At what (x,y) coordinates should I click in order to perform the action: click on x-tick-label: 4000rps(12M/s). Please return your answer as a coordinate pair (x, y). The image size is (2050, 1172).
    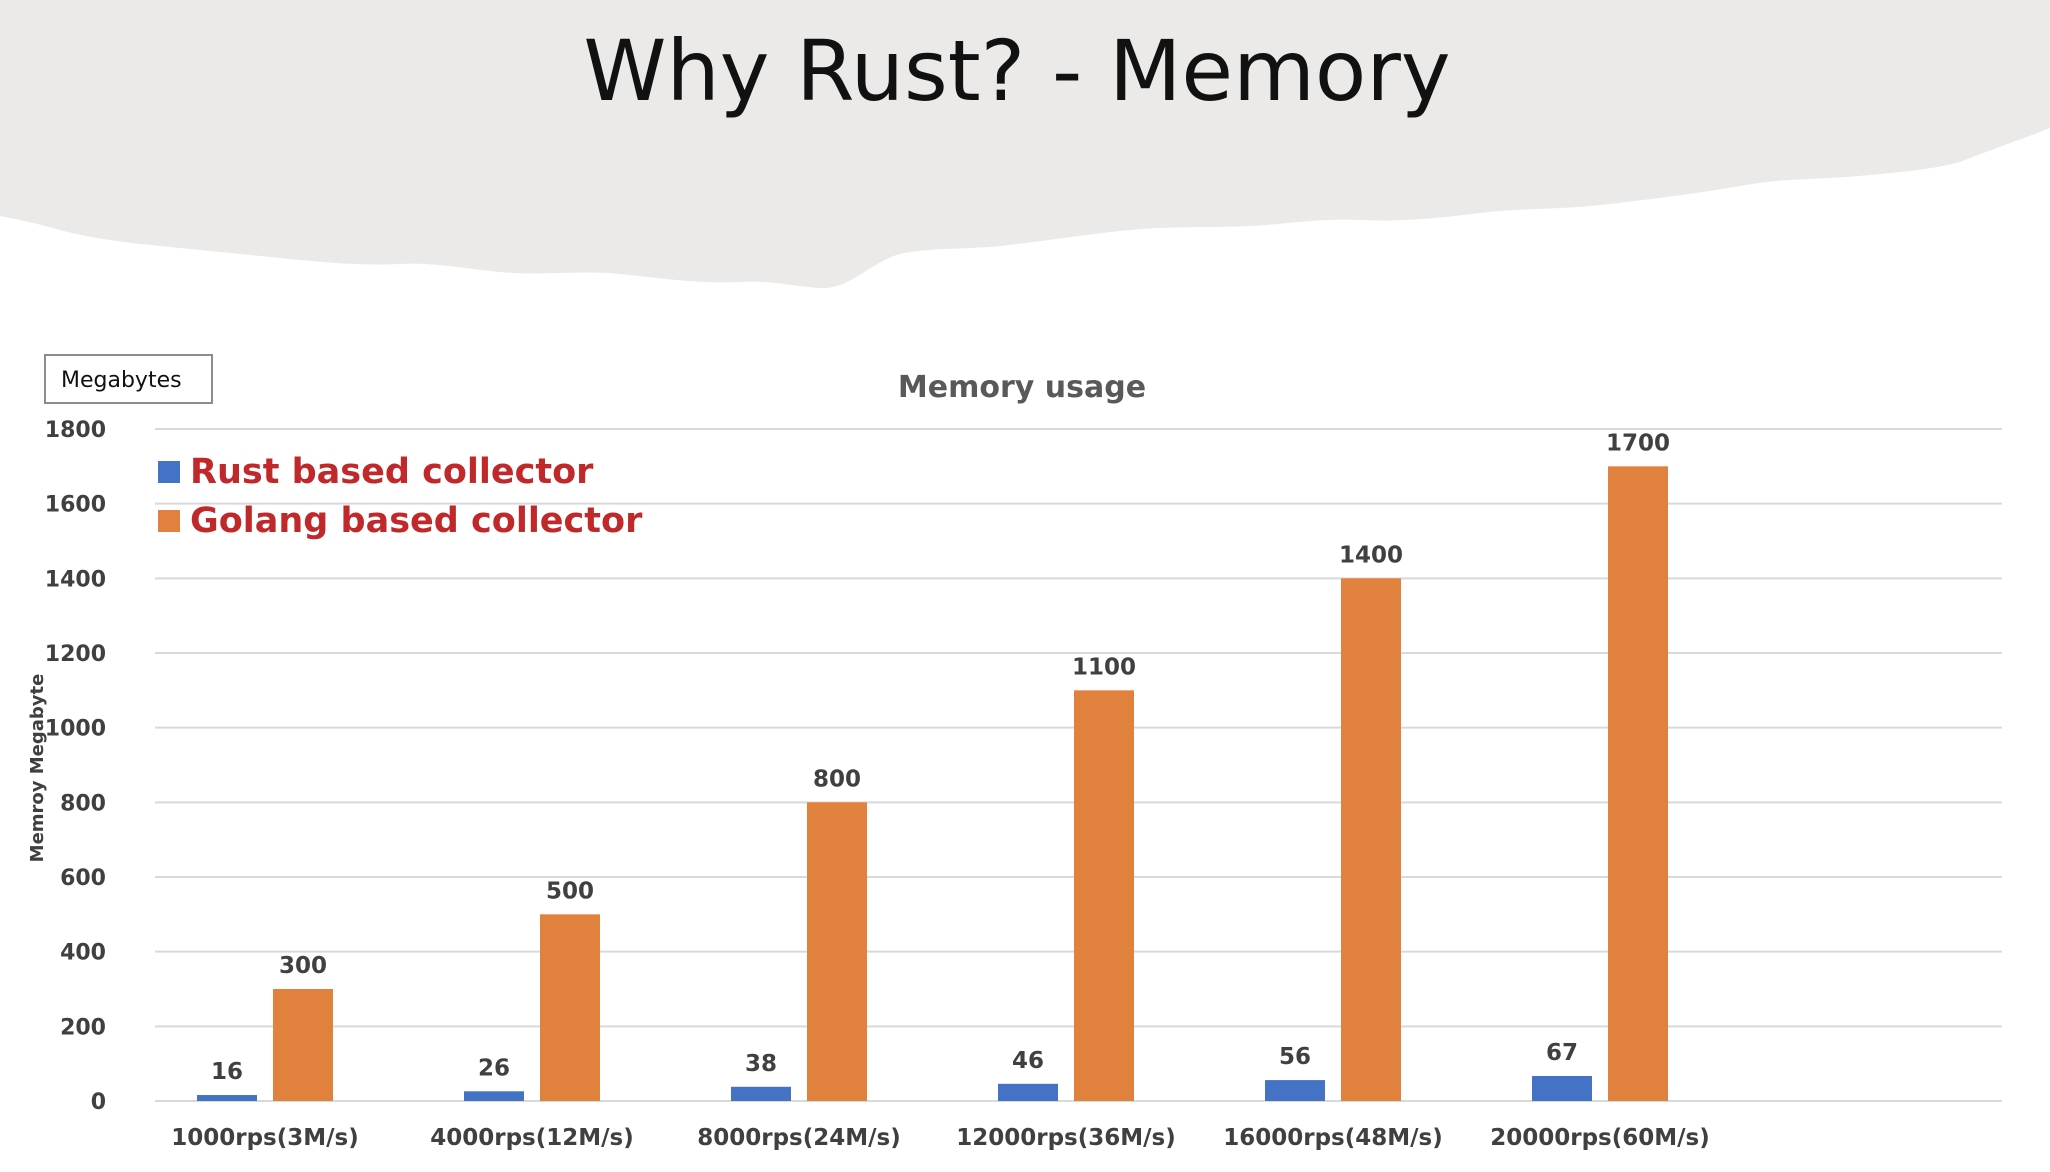
    Looking at the image, I should click on (532, 1138).